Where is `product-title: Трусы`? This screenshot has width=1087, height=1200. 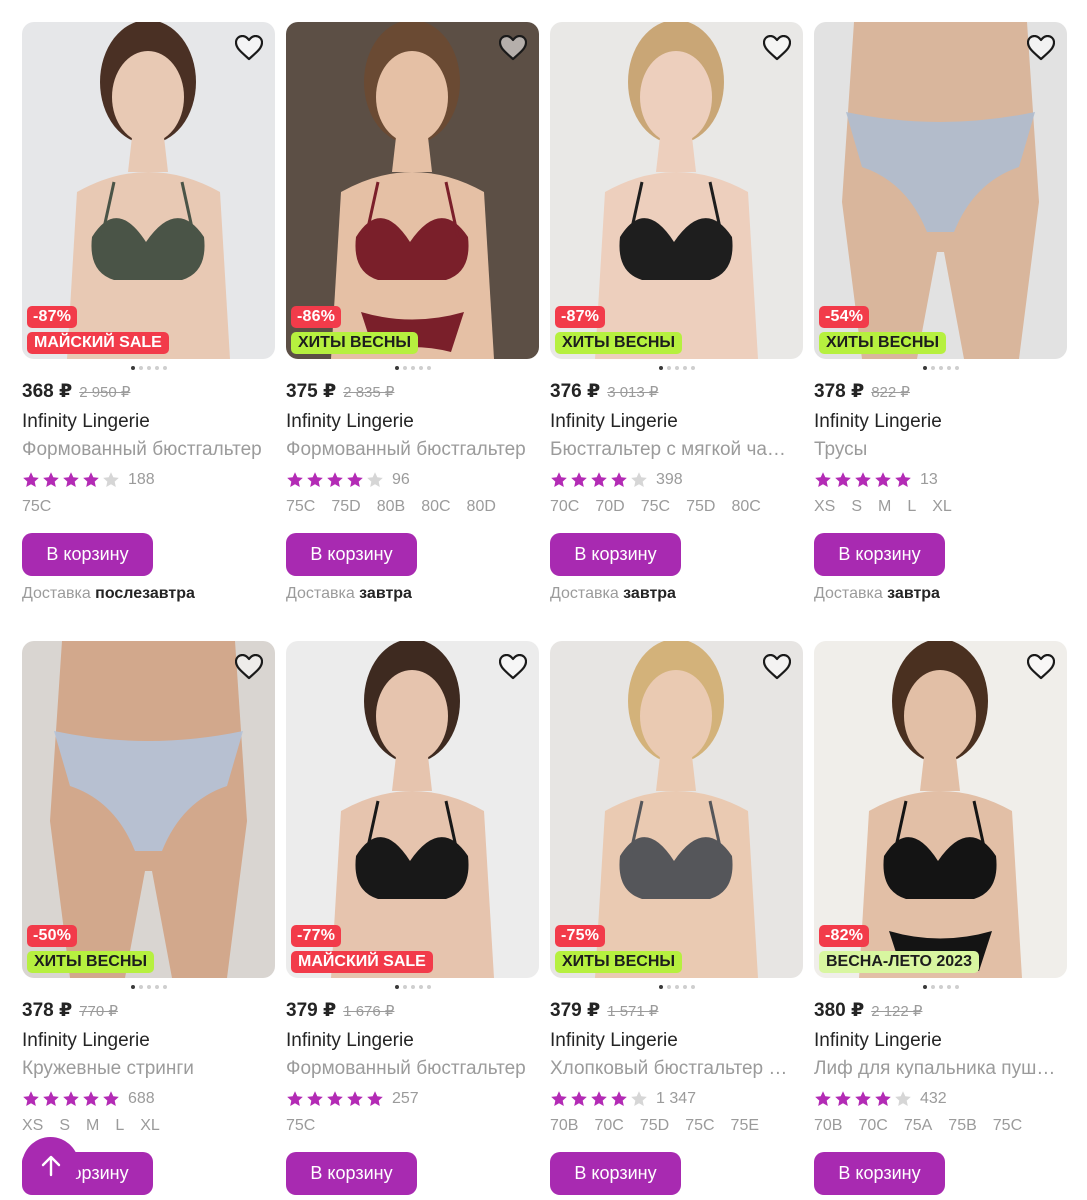 product-title: Трусы is located at coordinates (936, 450).